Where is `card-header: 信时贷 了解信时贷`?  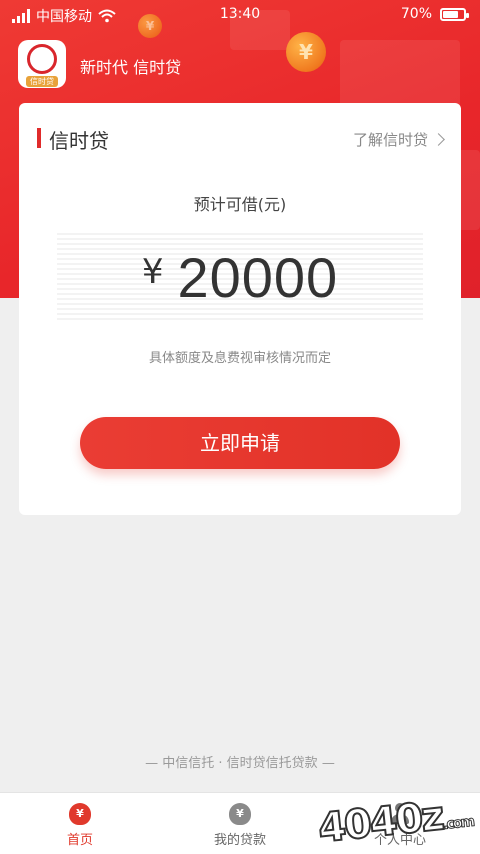
card-header: 信时贷 了解信时贷 is located at coordinates (240, 139).